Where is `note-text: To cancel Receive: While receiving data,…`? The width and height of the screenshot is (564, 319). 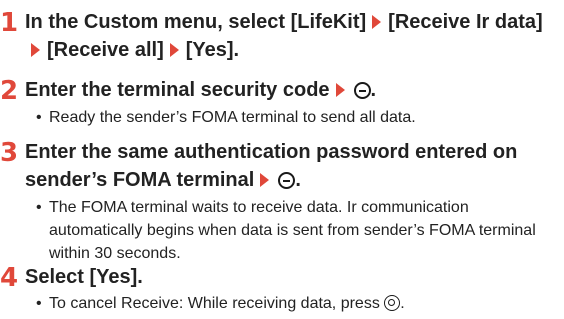
note-text: To cancel Receive: While receiving data,… is located at coordinates (296, 303).